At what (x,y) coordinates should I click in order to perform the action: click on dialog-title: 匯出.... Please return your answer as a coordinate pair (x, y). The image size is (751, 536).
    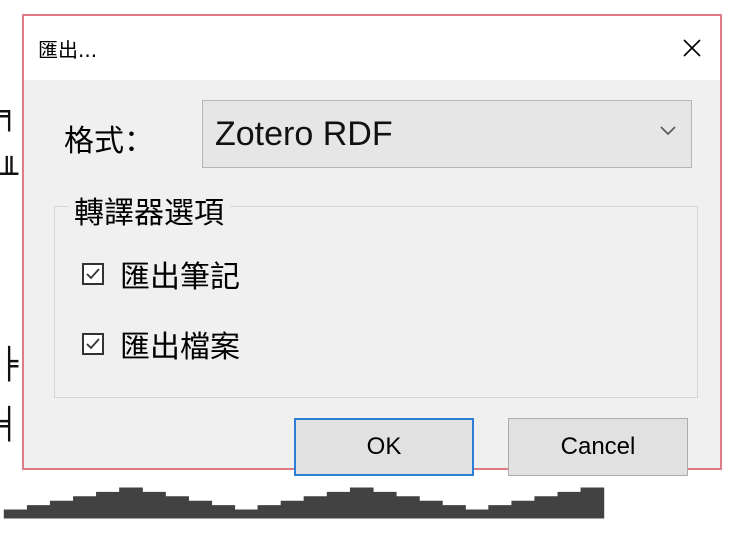
    Looking at the image, I should click on (68, 50).